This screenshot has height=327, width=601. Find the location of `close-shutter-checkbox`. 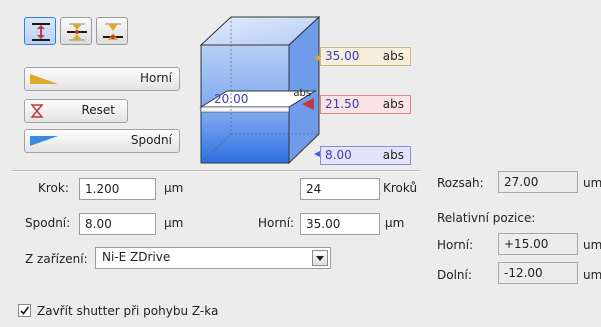

close-shutter-checkbox is located at coordinates (24, 310).